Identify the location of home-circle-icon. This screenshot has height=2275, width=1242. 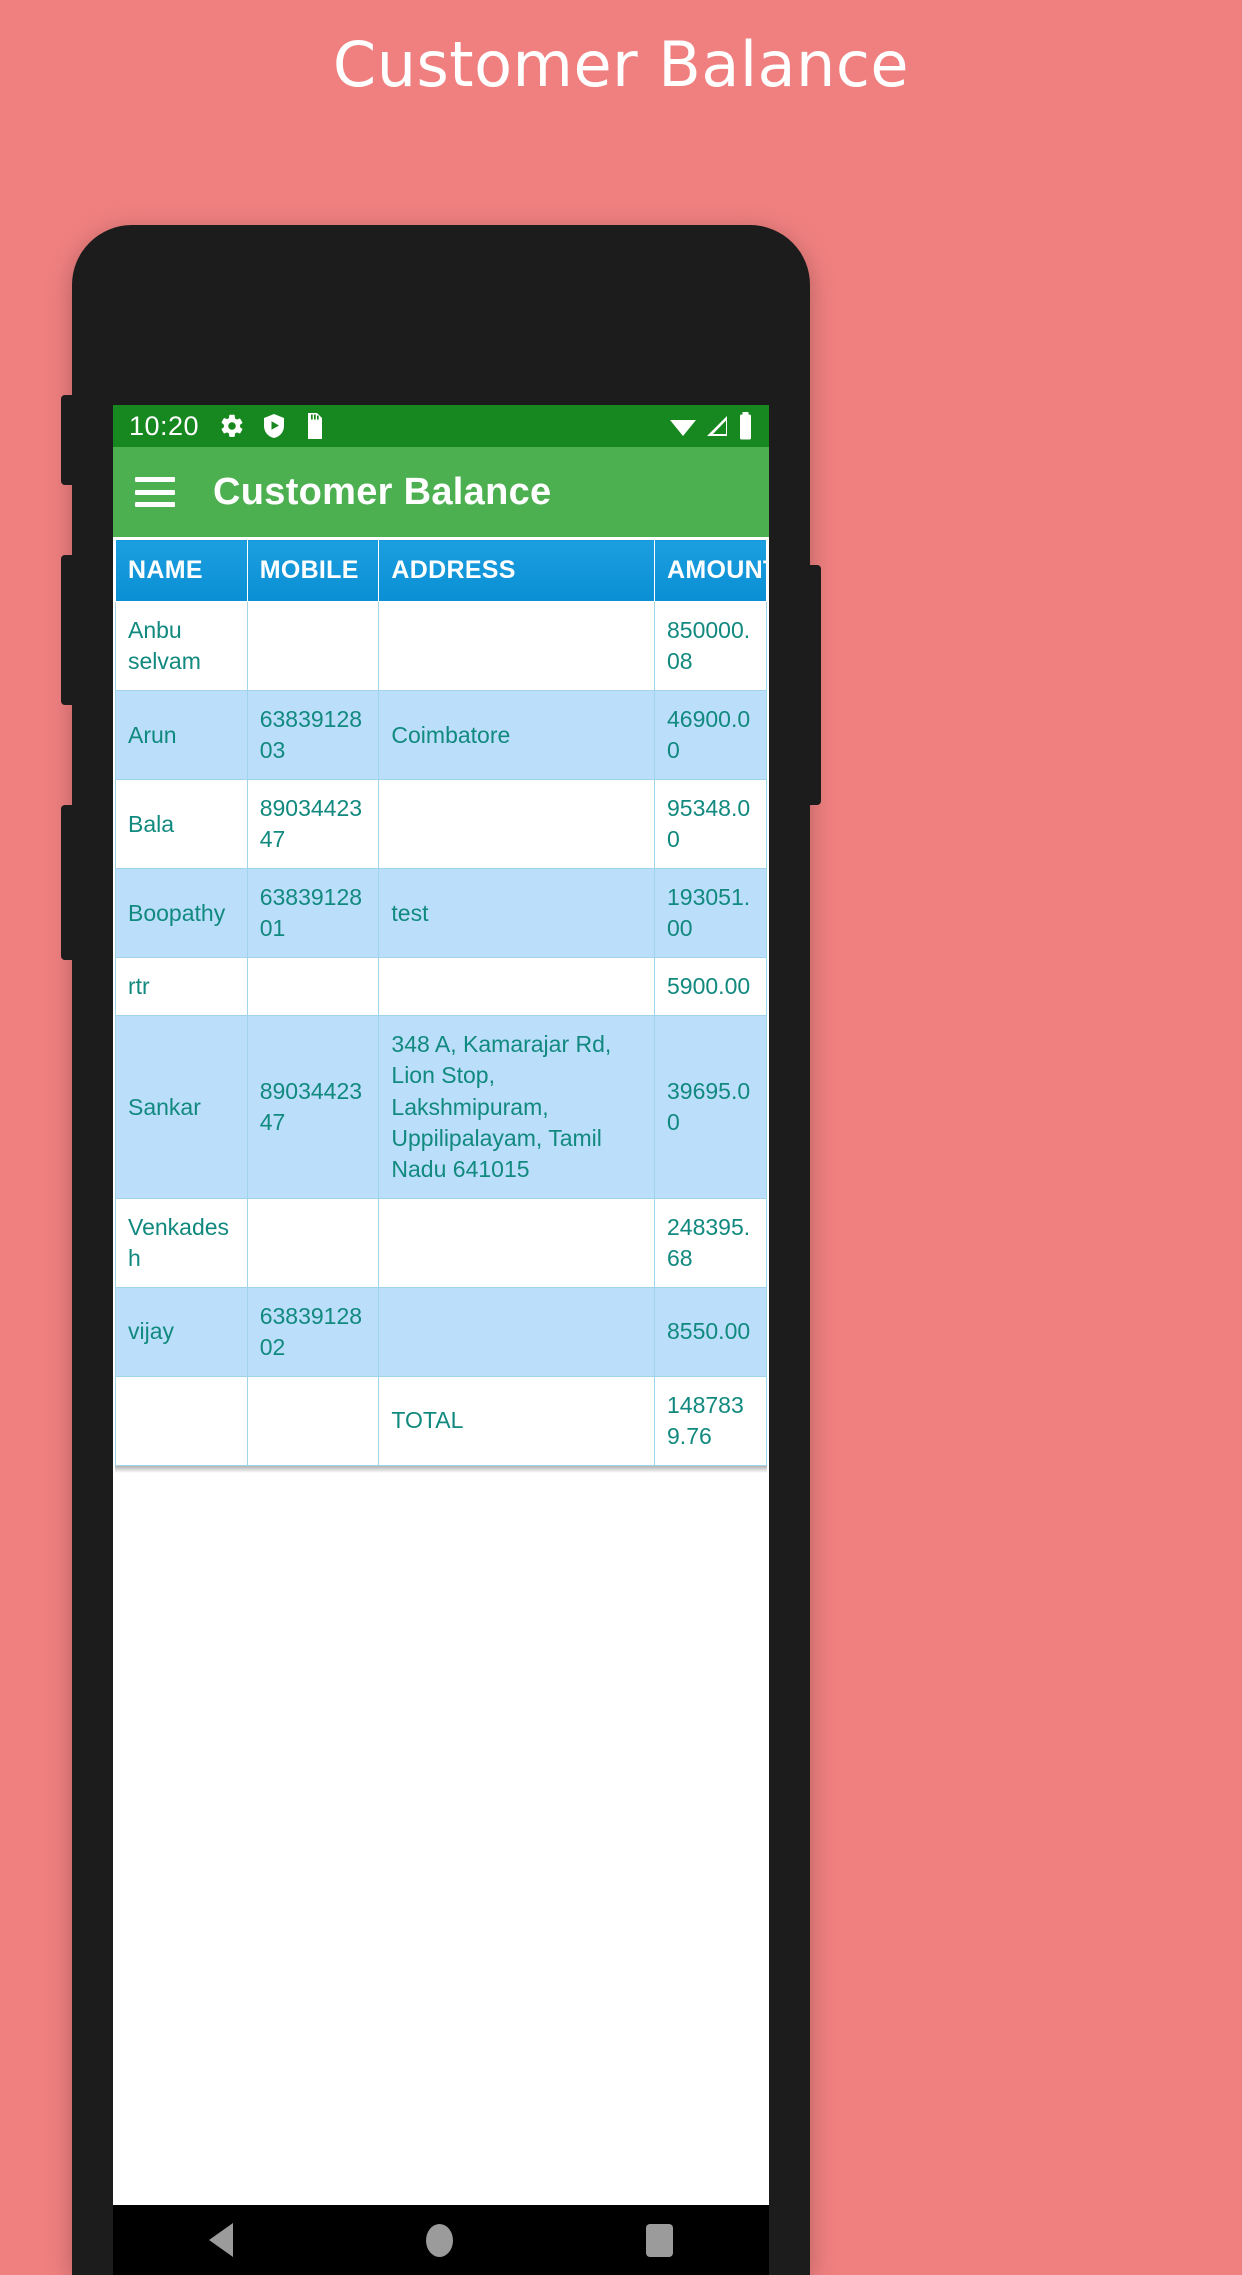
(439, 2240).